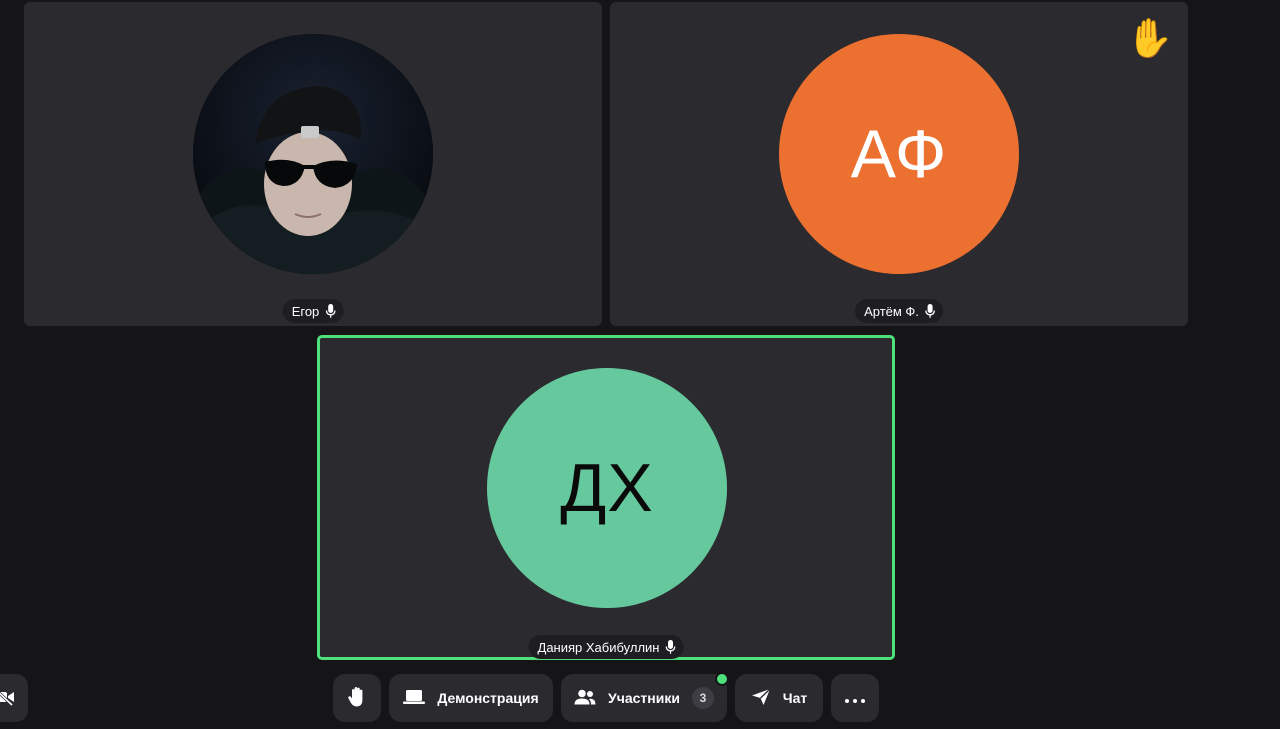 The width and height of the screenshot is (1280, 729). I want to click on camera-toggle-button, so click(14, 698).